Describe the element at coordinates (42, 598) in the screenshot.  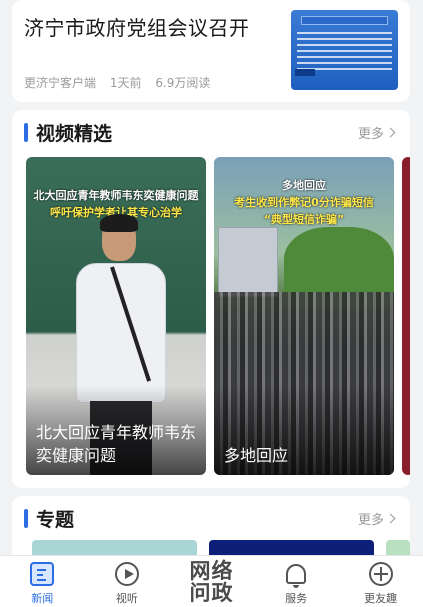
I see `nav-label: 新闻` at that location.